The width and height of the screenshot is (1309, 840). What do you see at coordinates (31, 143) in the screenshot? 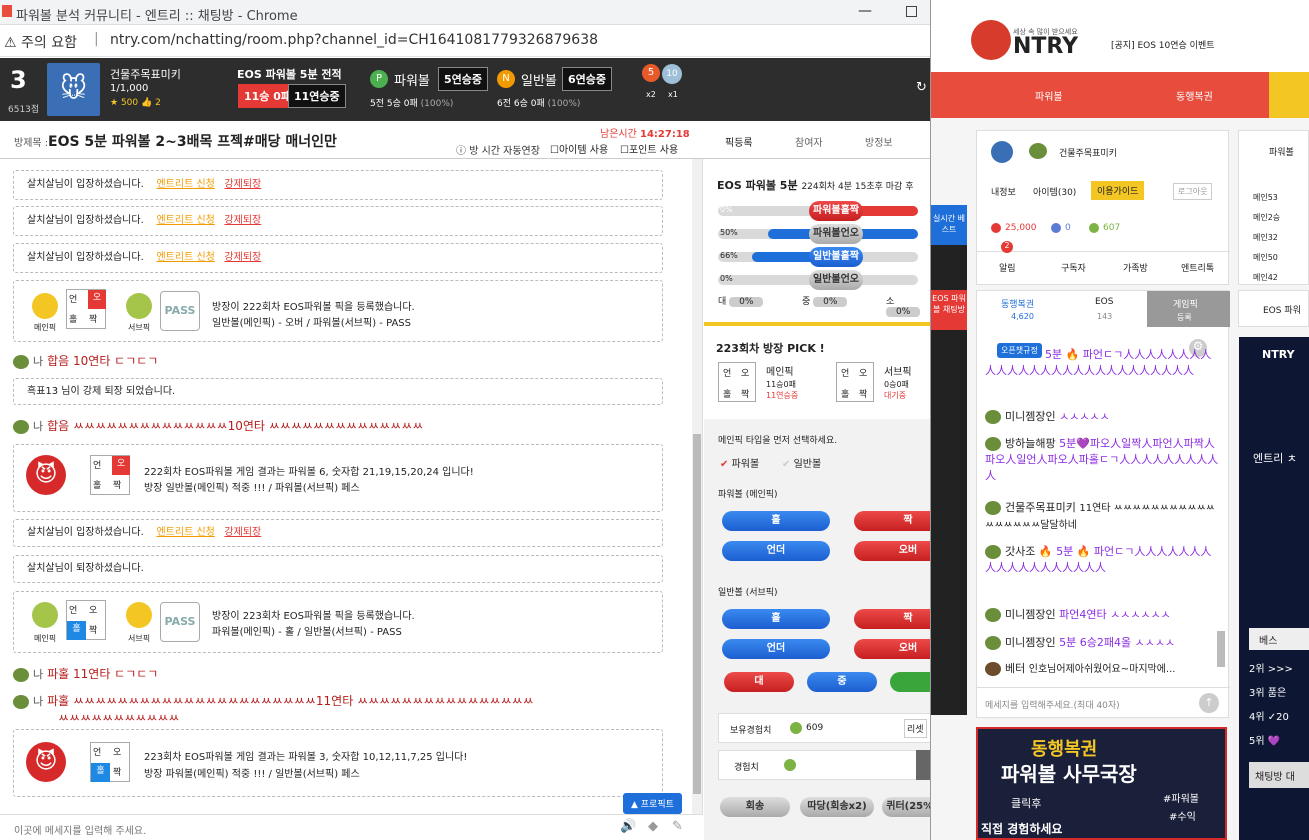
I see `room-label: 방제목 :` at bounding box center [31, 143].